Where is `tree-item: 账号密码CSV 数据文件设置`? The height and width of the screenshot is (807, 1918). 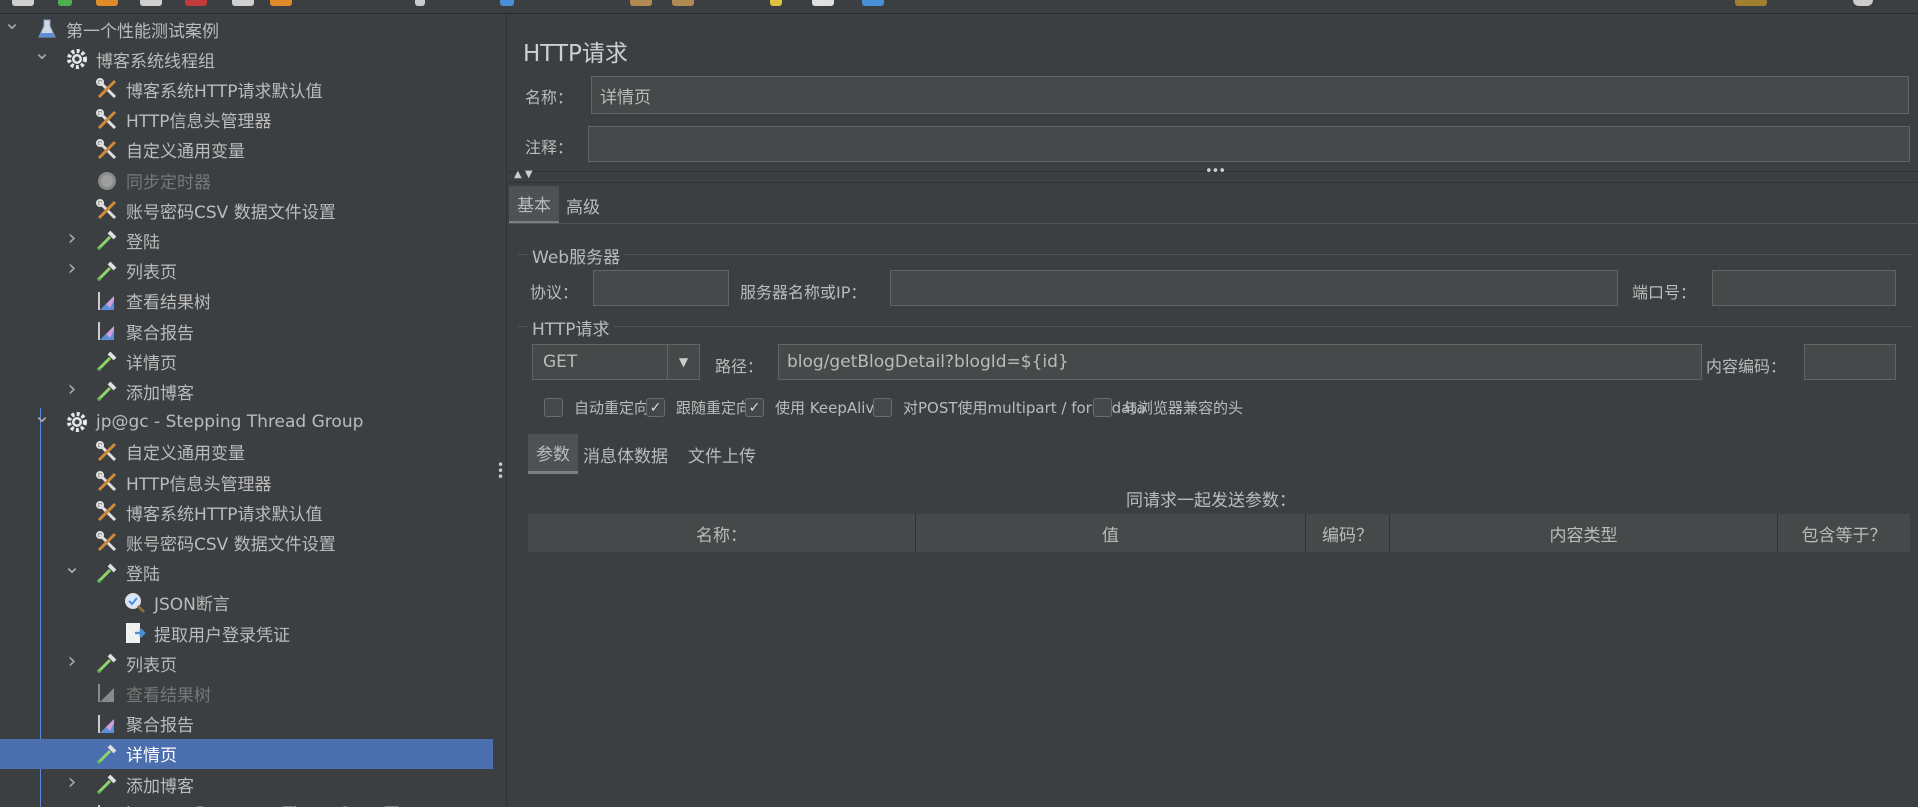
tree-item: 账号密码CSV 数据文件设置 is located at coordinates (246, 210).